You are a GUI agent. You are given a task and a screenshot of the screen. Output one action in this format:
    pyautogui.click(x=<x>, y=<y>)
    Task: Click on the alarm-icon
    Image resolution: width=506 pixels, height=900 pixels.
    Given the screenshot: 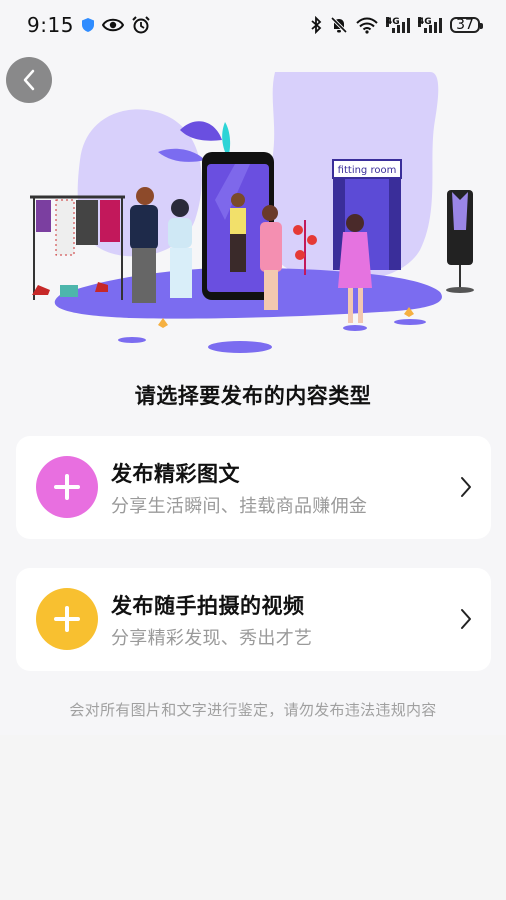 What is the action you would take?
    pyautogui.click(x=141, y=25)
    